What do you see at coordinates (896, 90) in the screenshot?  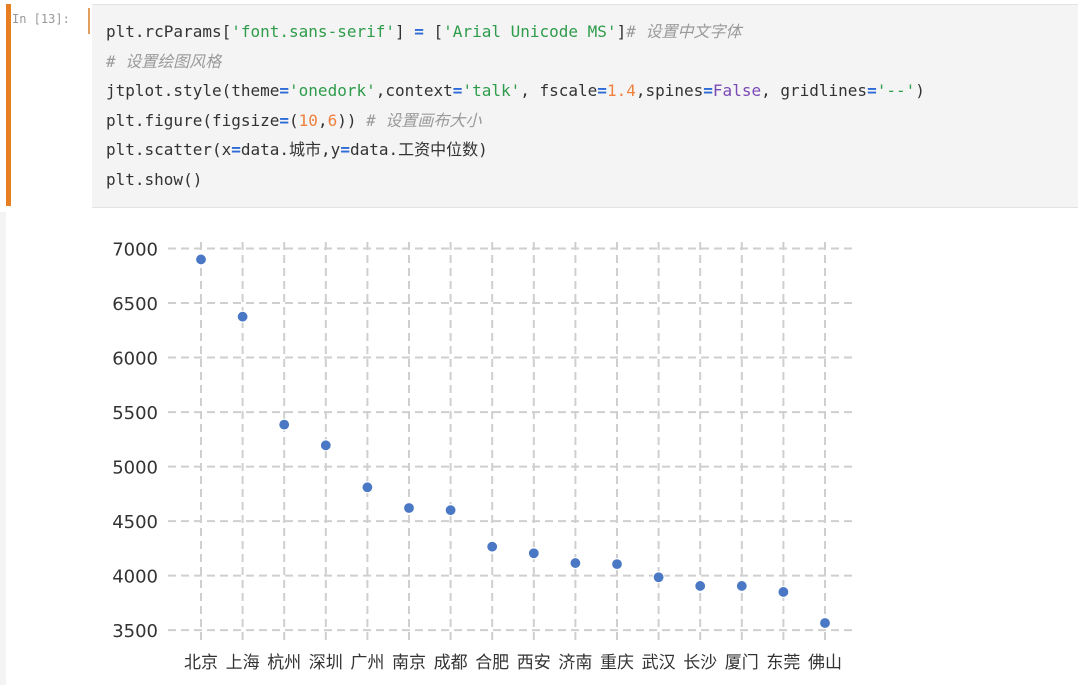 I see `code-token: '--'` at bounding box center [896, 90].